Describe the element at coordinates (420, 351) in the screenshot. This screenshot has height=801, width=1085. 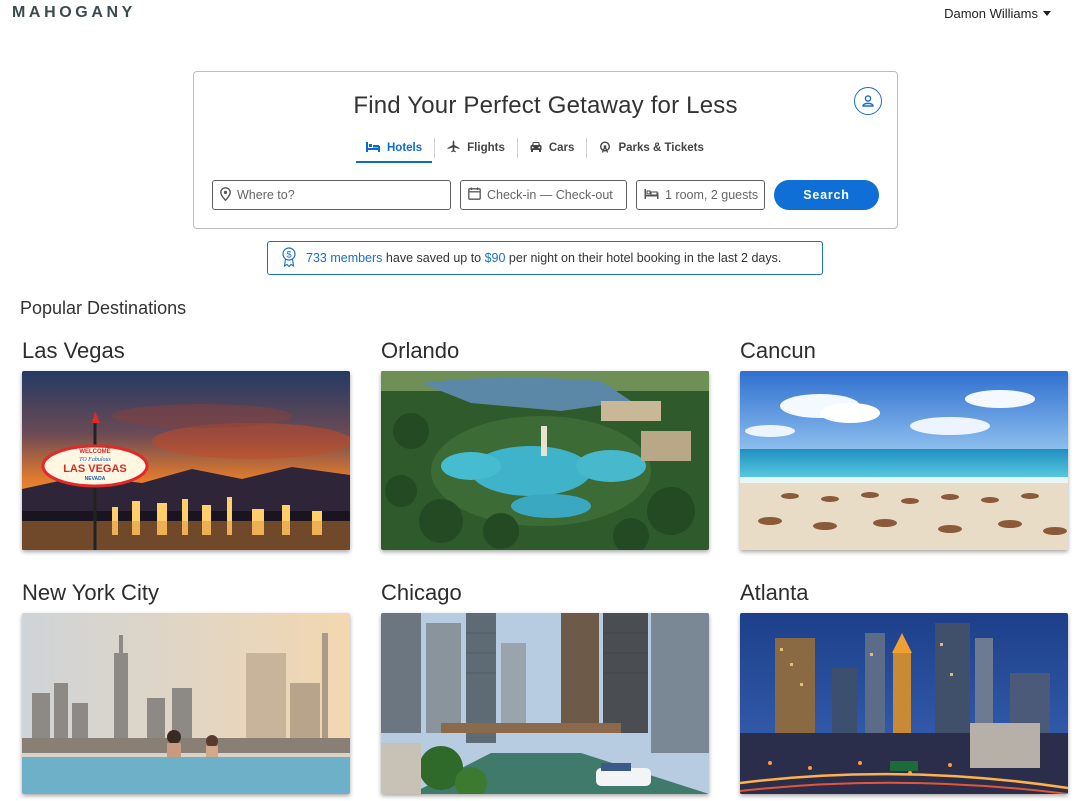
I see `destination-title: Orlando` at that location.